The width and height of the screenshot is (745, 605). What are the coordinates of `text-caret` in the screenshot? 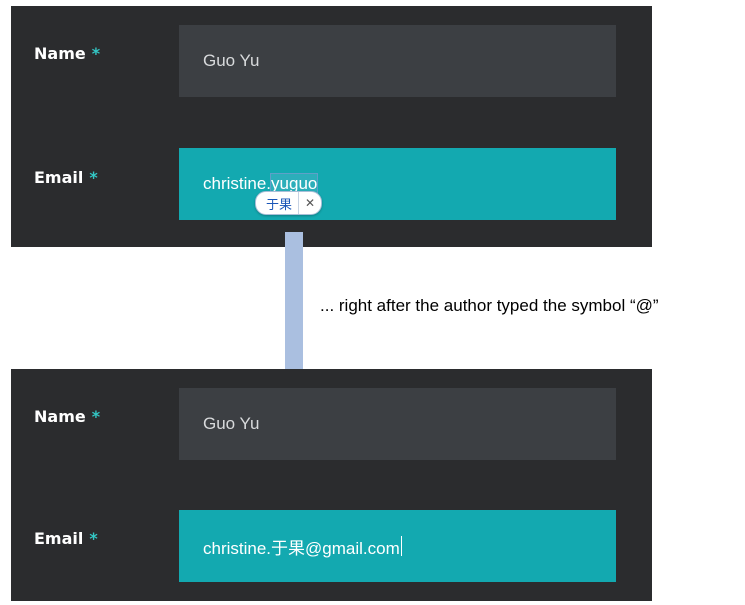 It's located at (401, 546).